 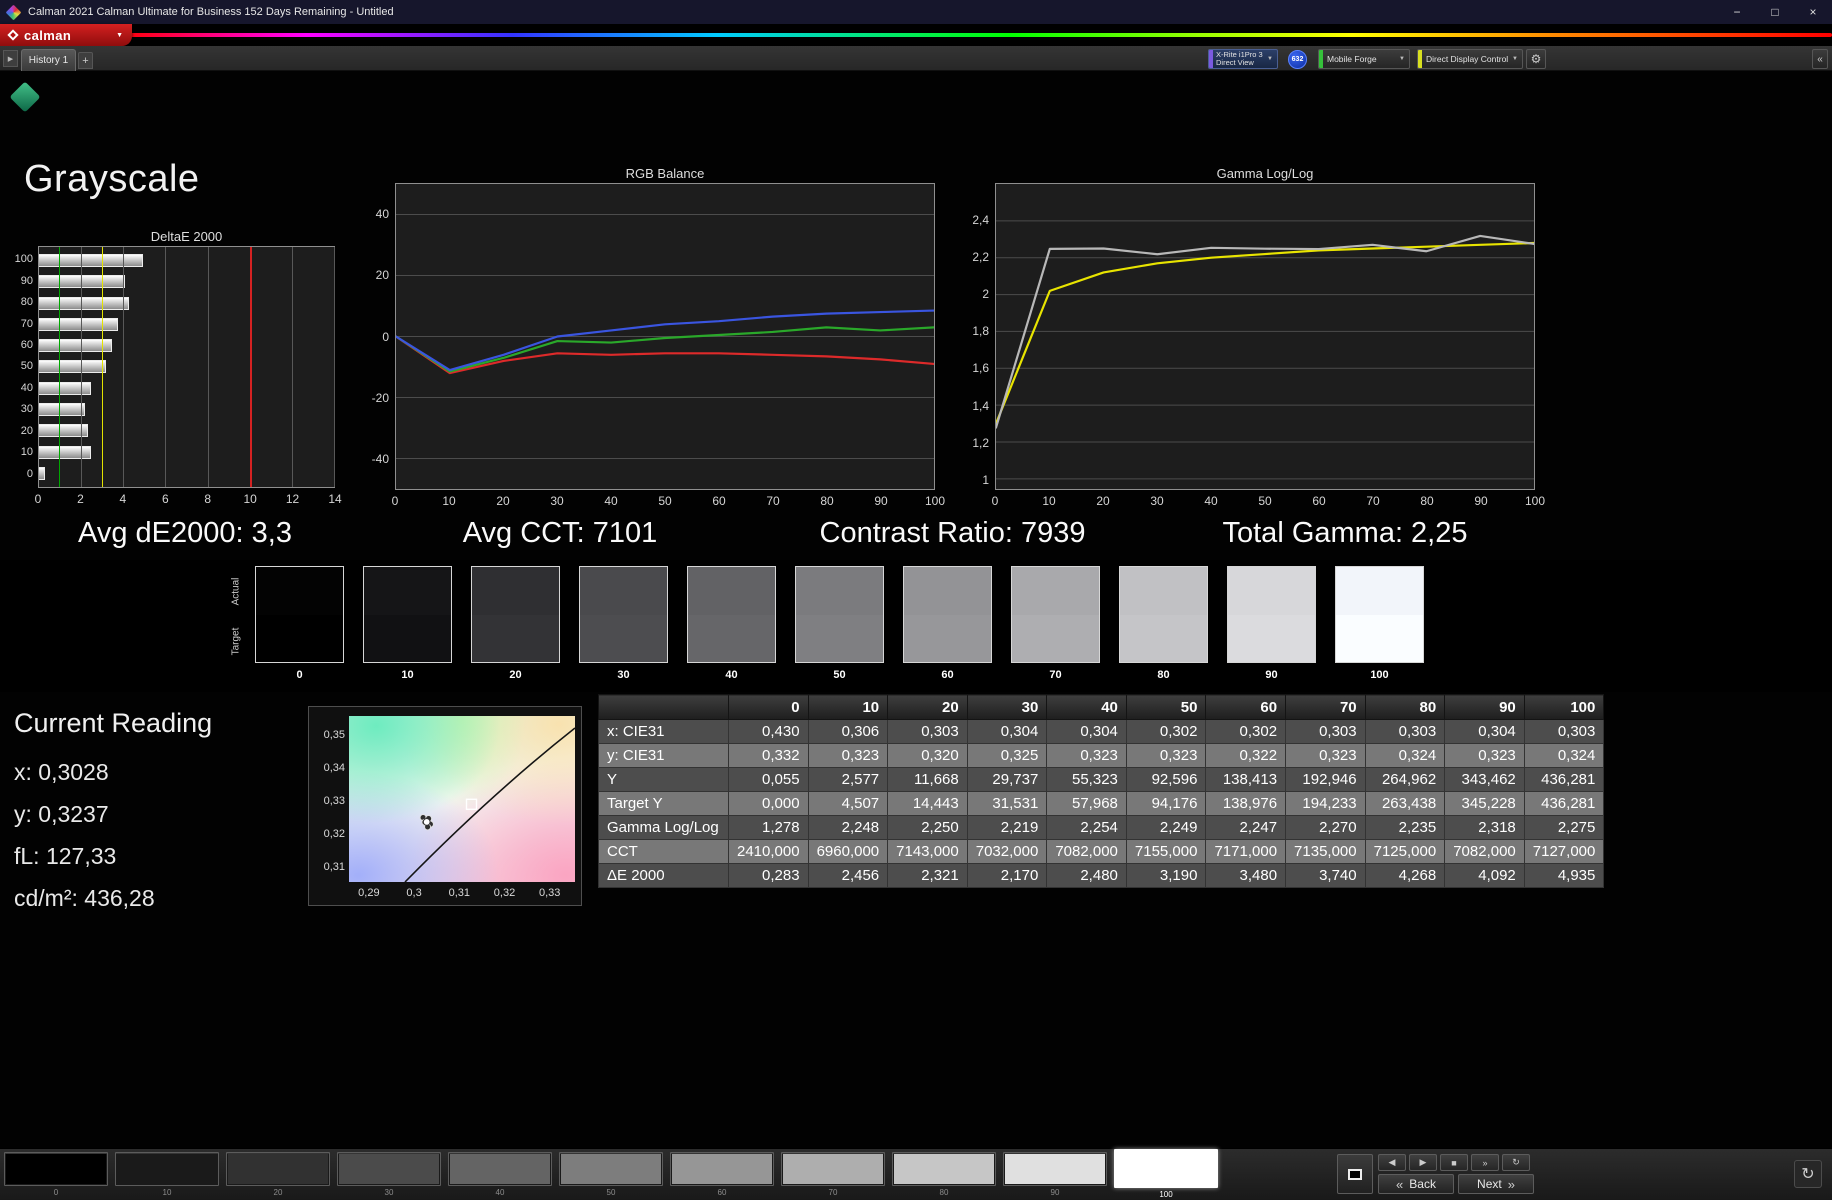 What do you see at coordinates (236, 591) in the screenshot?
I see `actual-row-label: Actual` at bounding box center [236, 591].